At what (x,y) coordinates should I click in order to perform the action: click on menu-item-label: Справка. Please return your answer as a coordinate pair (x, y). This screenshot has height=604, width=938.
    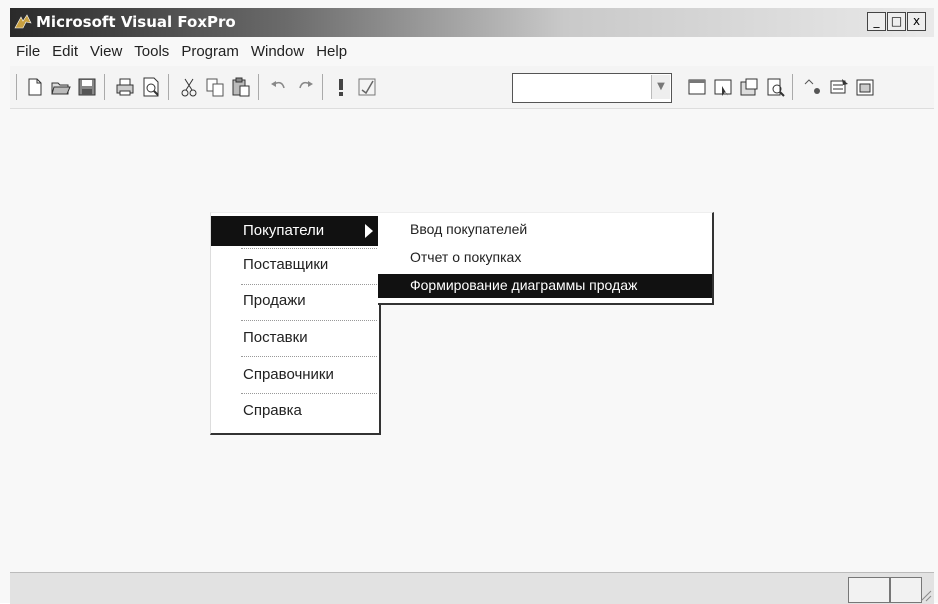
    Looking at the image, I should click on (272, 410).